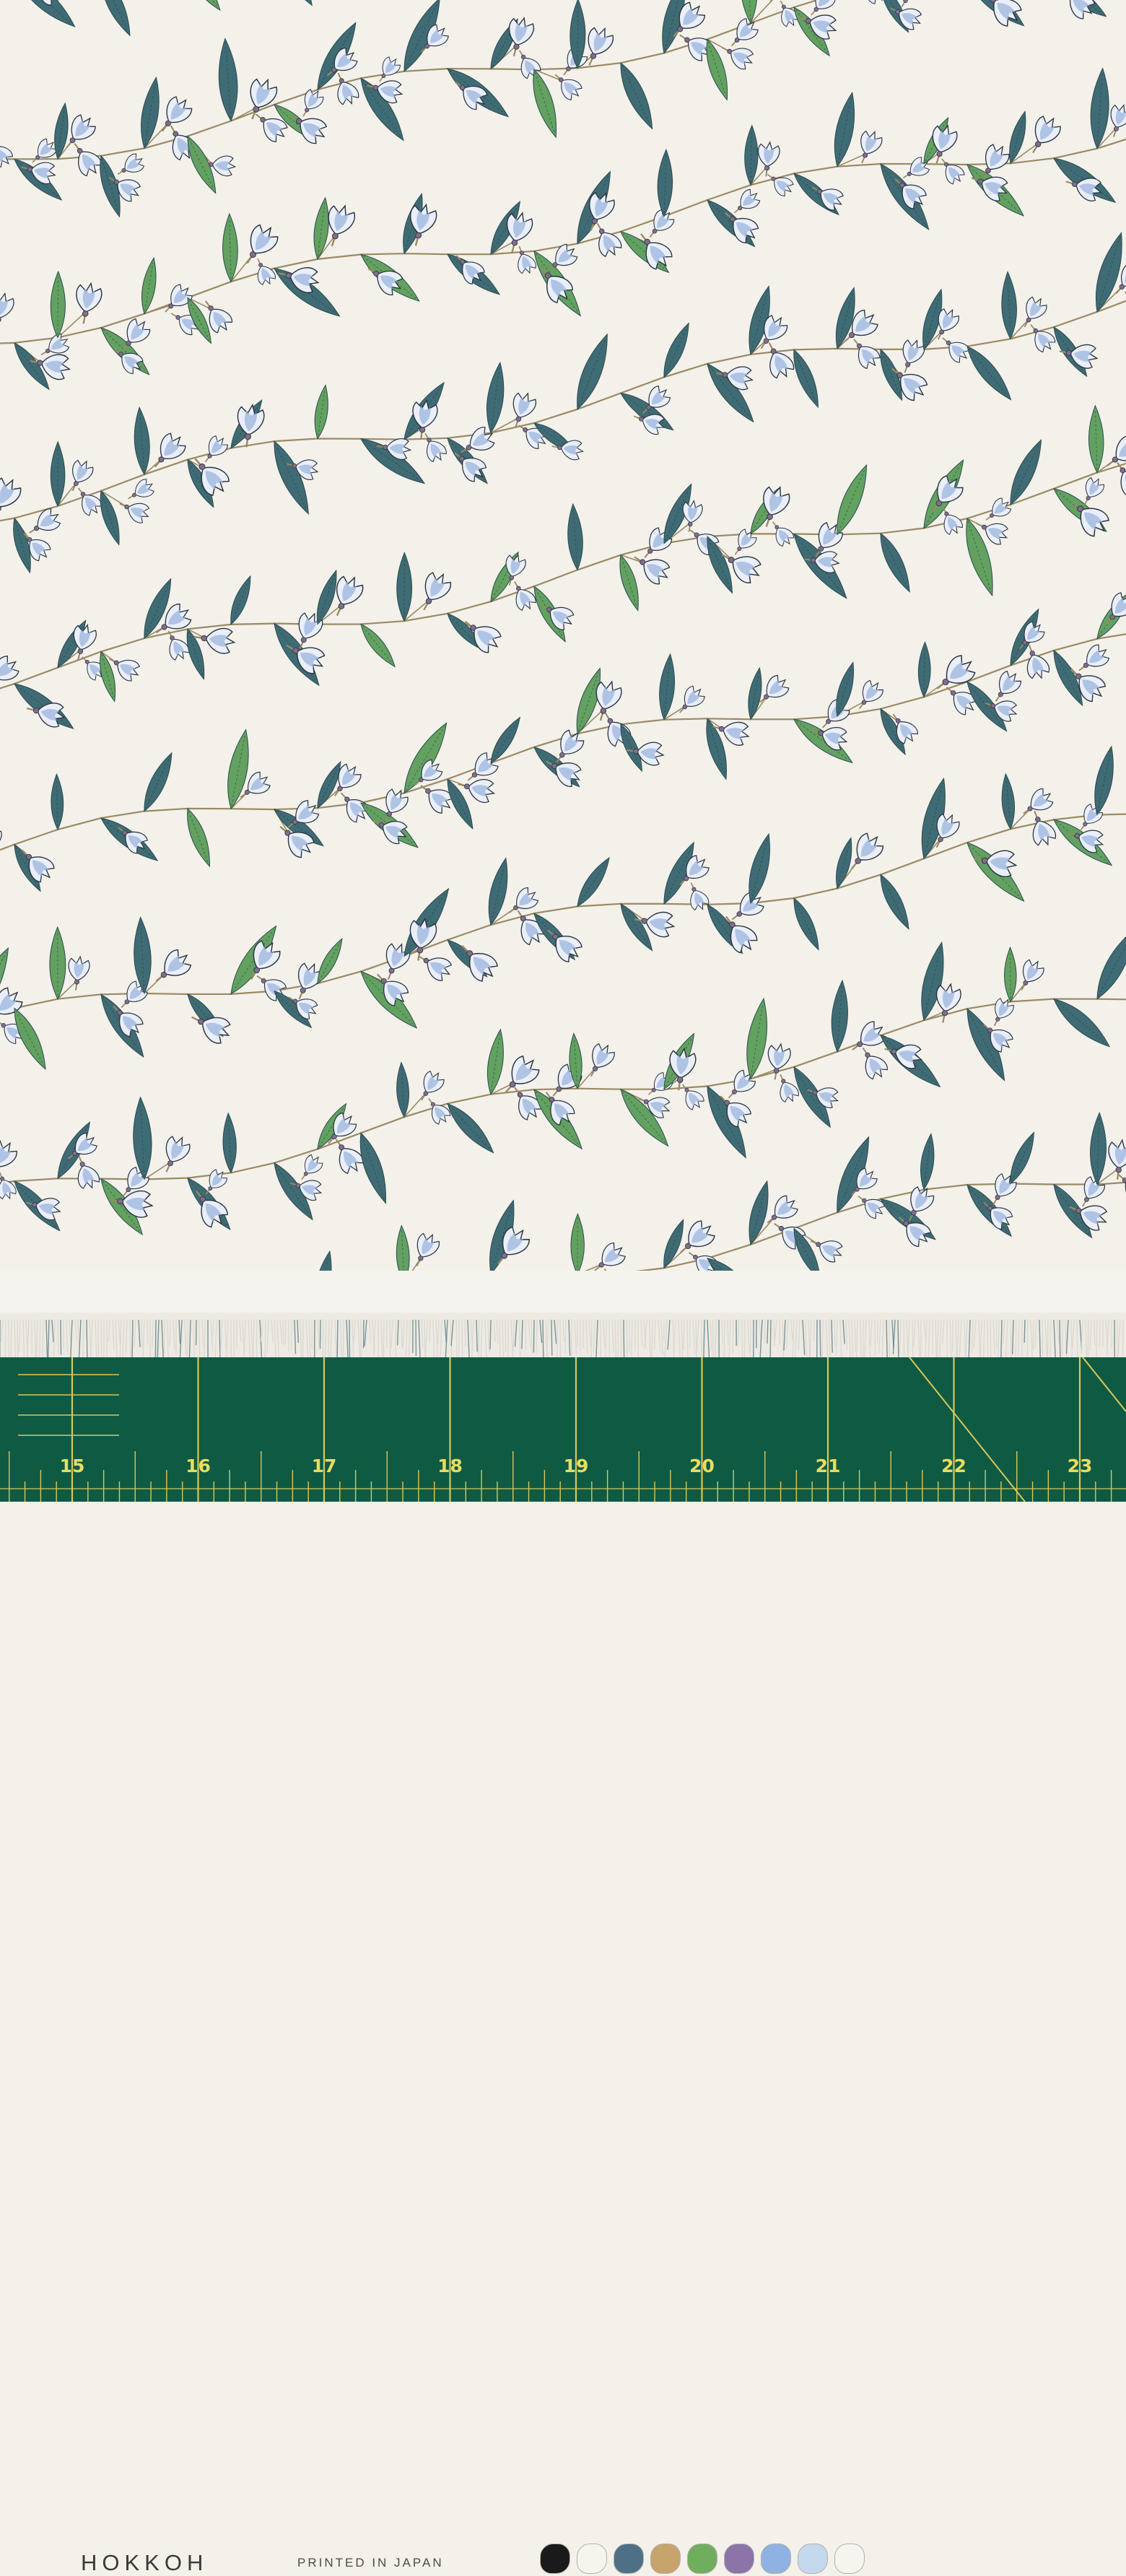 This screenshot has width=1126, height=2576. Describe the element at coordinates (702, 1465) in the screenshot. I see `ruler-number: 20` at that location.